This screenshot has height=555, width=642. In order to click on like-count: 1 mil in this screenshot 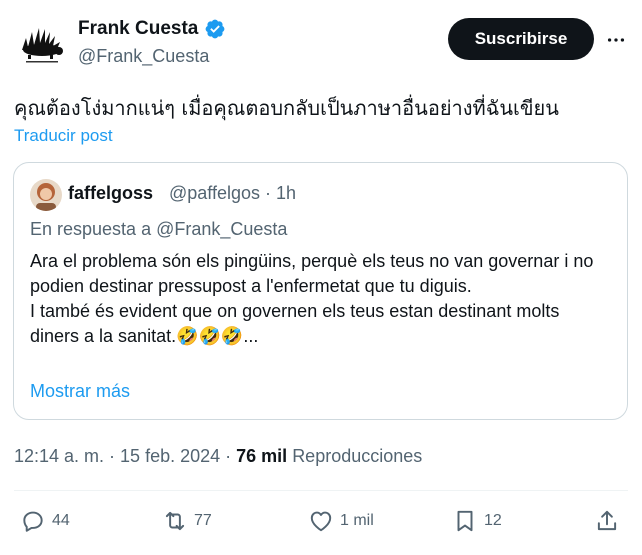, I will do `click(357, 520)`.